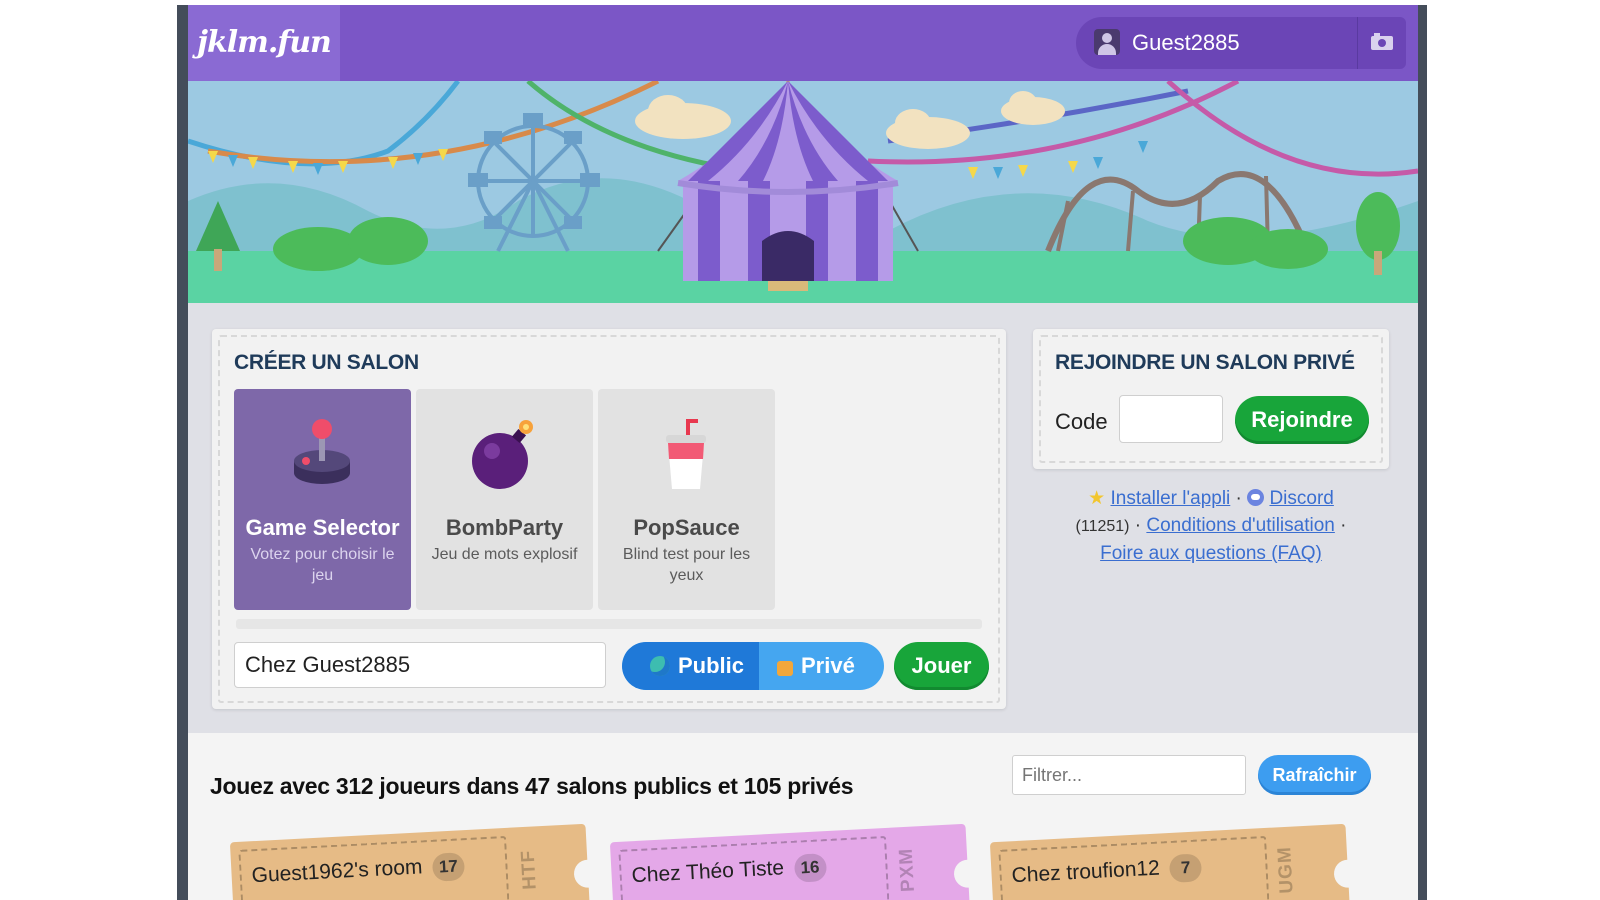 Image resolution: width=1600 pixels, height=900 pixels. What do you see at coordinates (322, 527) in the screenshot?
I see `game-name: Game Selector` at bounding box center [322, 527].